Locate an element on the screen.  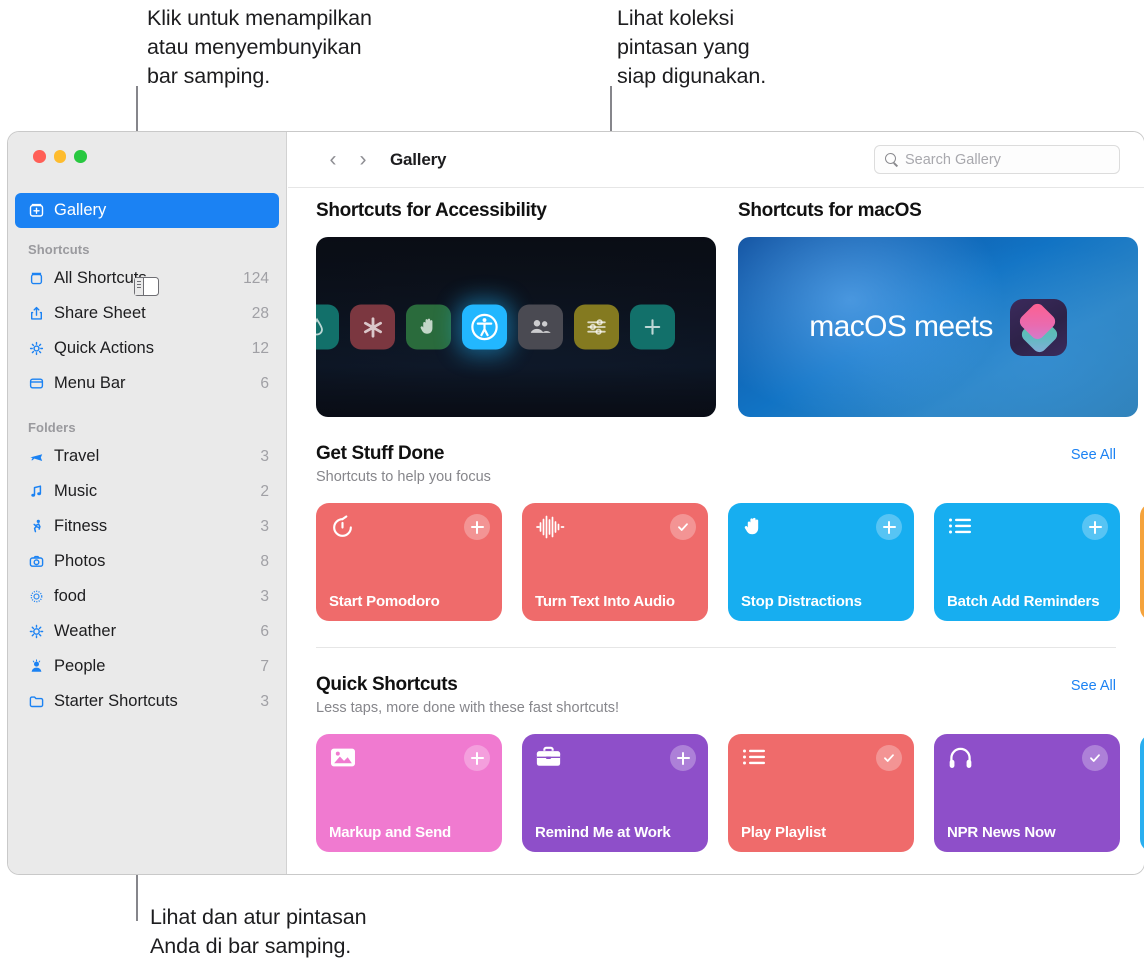
card-title: Play Playlist is located at coordinates (783, 832).